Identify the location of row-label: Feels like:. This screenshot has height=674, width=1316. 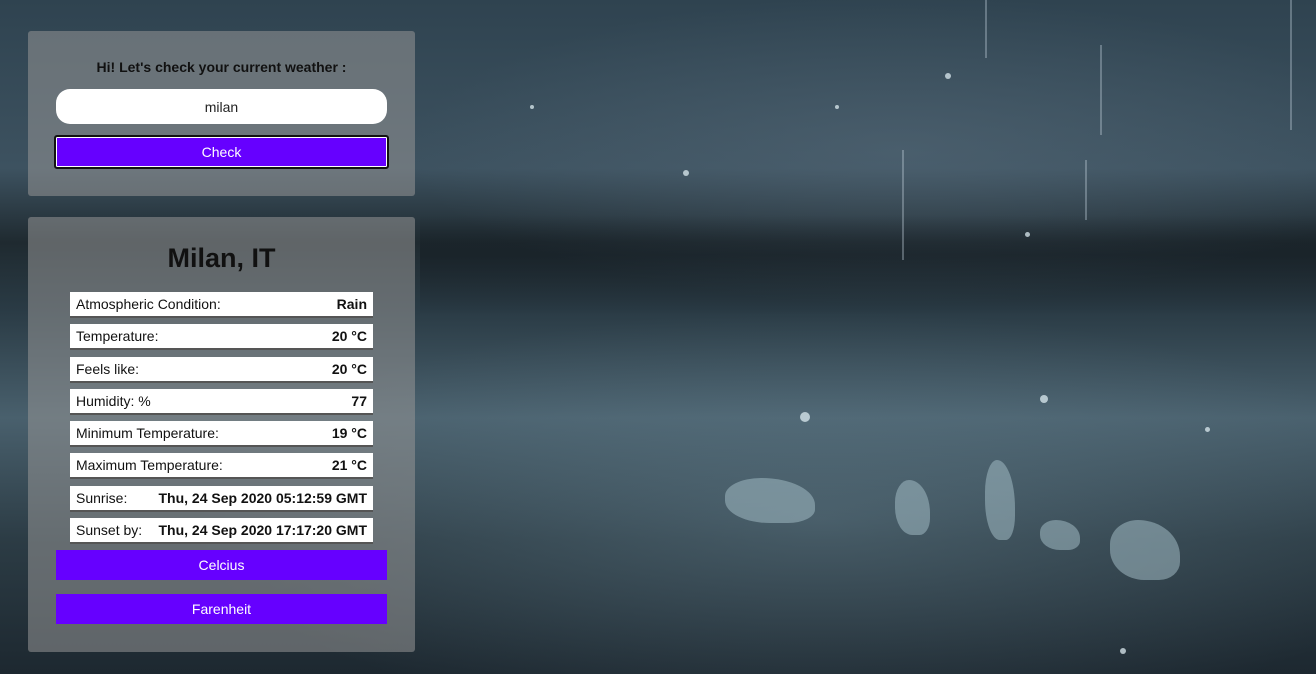
(108, 368).